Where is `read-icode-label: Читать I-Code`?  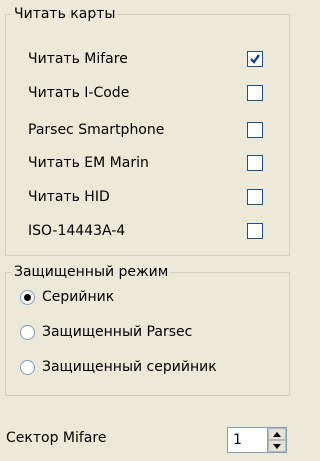
read-icode-label: Читать I-Code is located at coordinates (79, 93).